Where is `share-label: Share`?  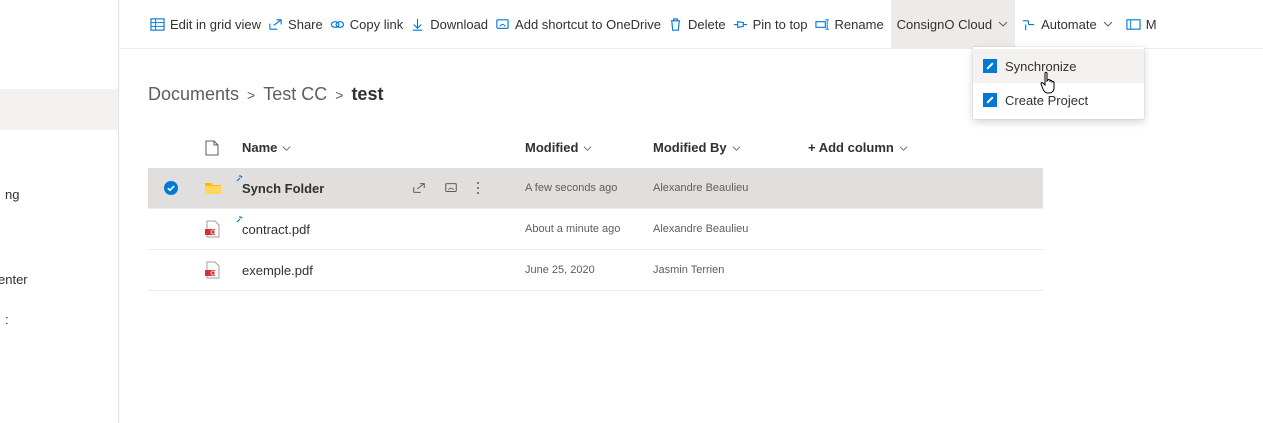 share-label: Share is located at coordinates (305, 24).